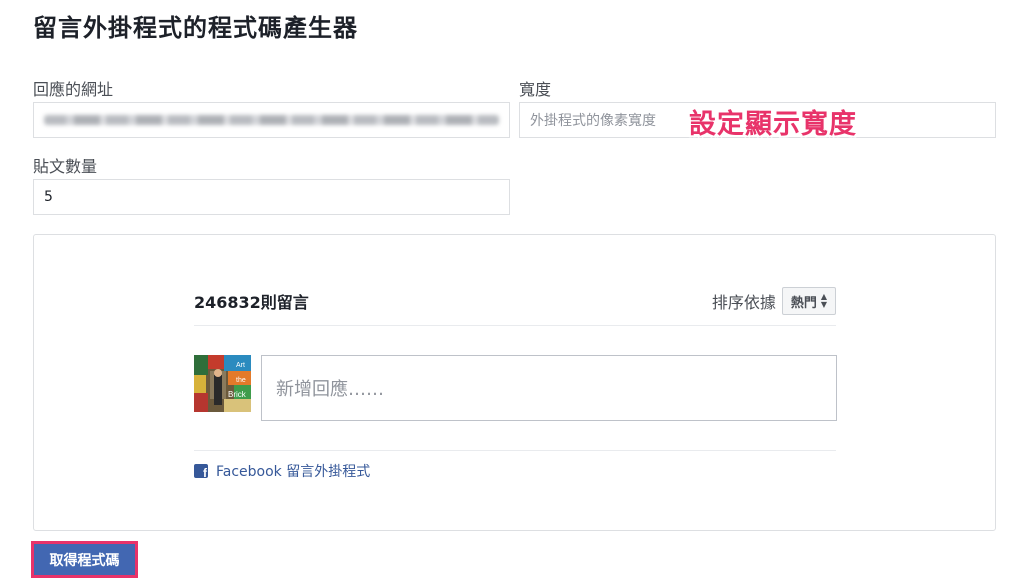  I want to click on sort-arrows-icon: ▲ ▼, so click(823, 300).